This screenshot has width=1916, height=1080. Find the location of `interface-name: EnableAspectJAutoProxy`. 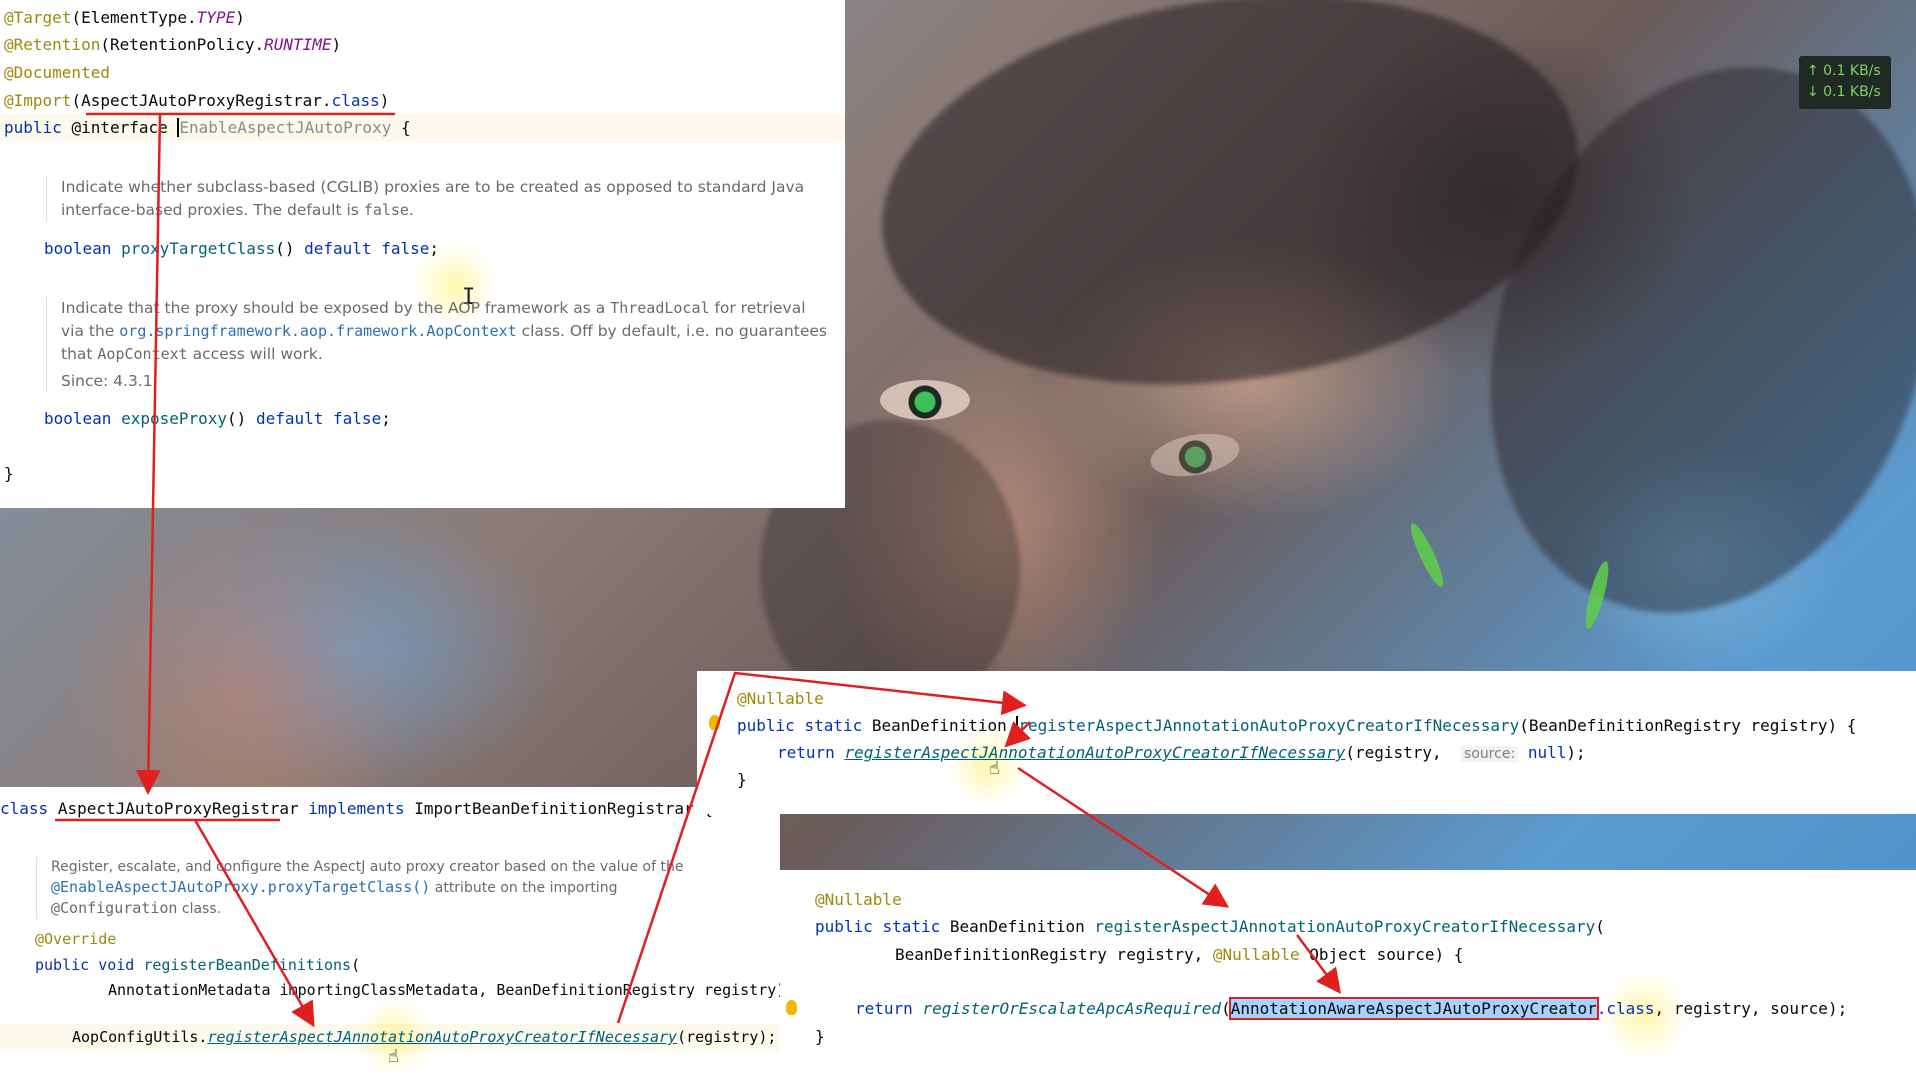

interface-name: EnableAspectJAutoProxy is located at coordinates (284, 127).